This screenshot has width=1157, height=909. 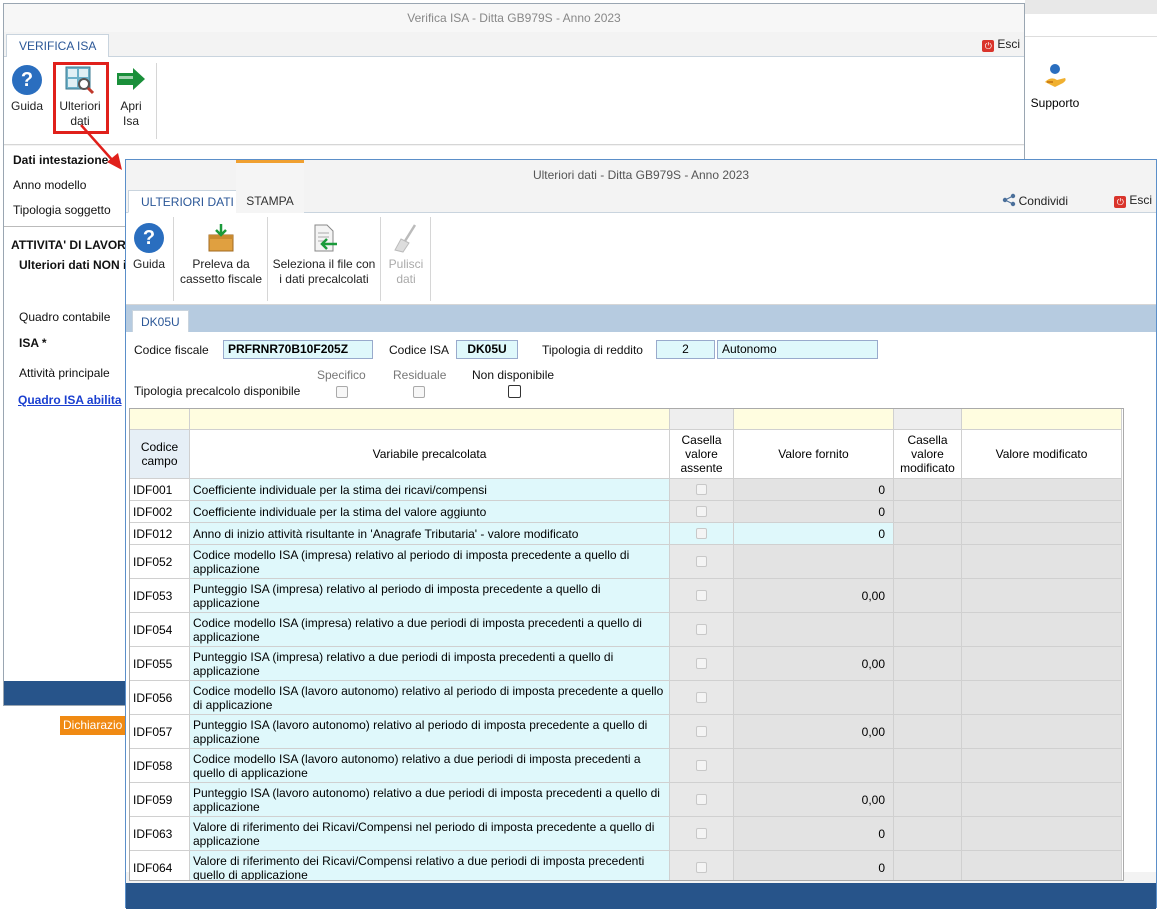 What do you see at coordinates (70, 400) in the screenshot?
I see `quadro-isa-link: Quadro ISA abilita` at bounding box center [70, 400].